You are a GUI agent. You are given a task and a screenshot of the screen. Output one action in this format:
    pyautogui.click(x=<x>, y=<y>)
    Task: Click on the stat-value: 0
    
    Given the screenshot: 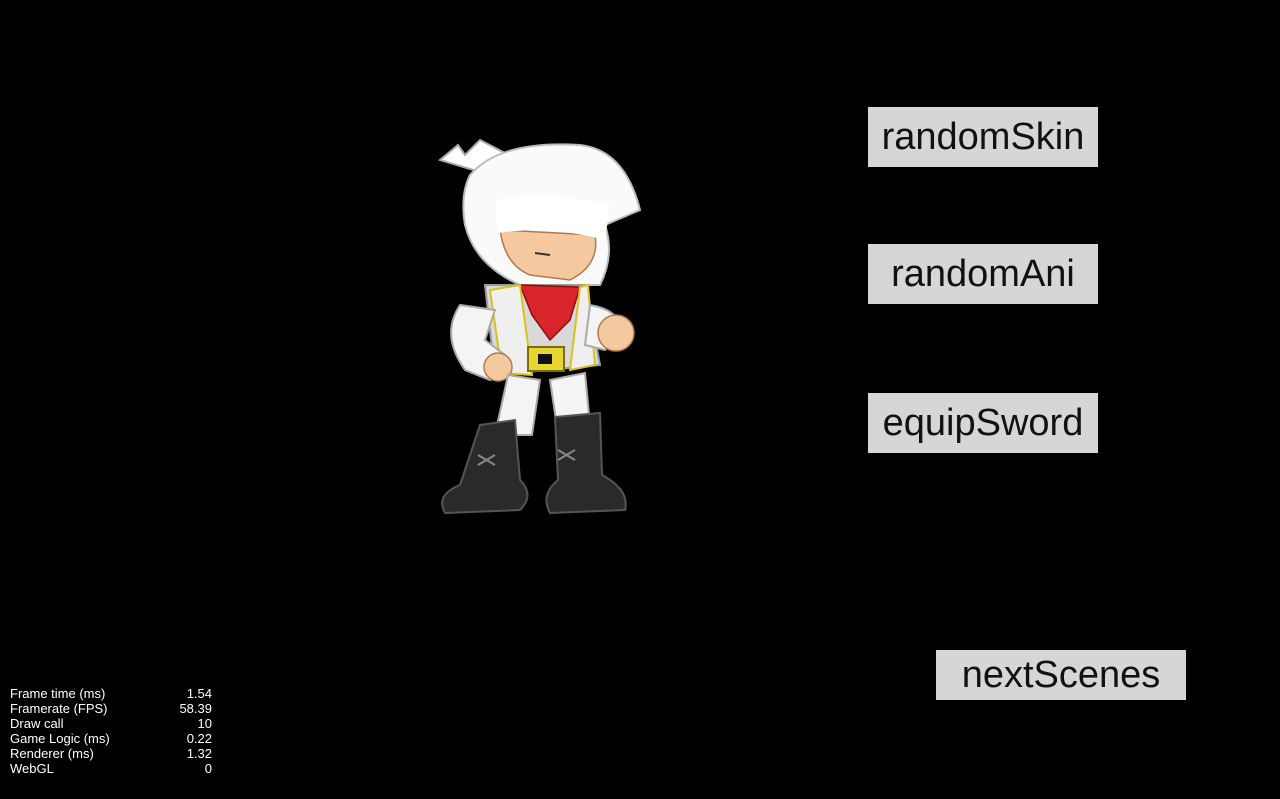 What is the action you would take?
    pyautogui.click(x=208, y=768)
    